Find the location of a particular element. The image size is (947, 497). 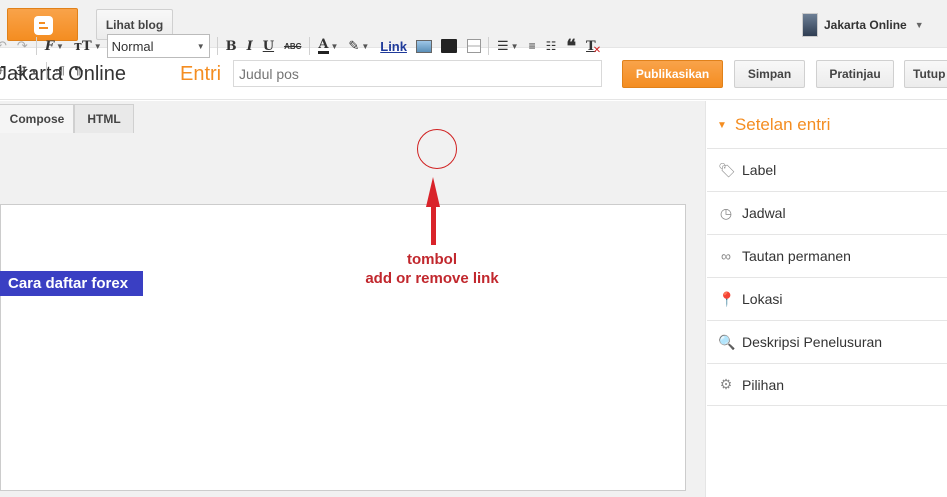

annotation-line1: tombol is located at coordinates (432, 259).